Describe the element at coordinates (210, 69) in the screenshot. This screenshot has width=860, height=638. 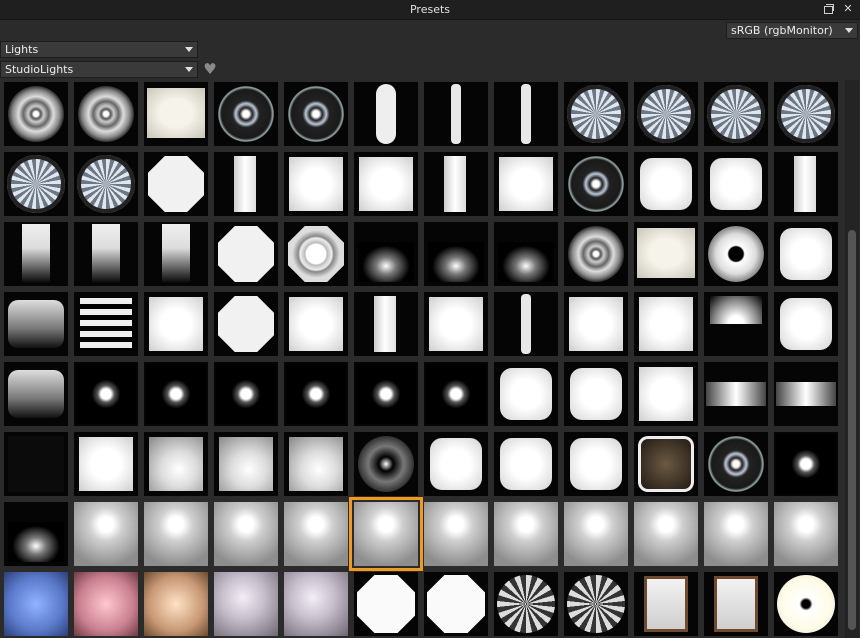
I see `heart-icon: ♥` at that location.